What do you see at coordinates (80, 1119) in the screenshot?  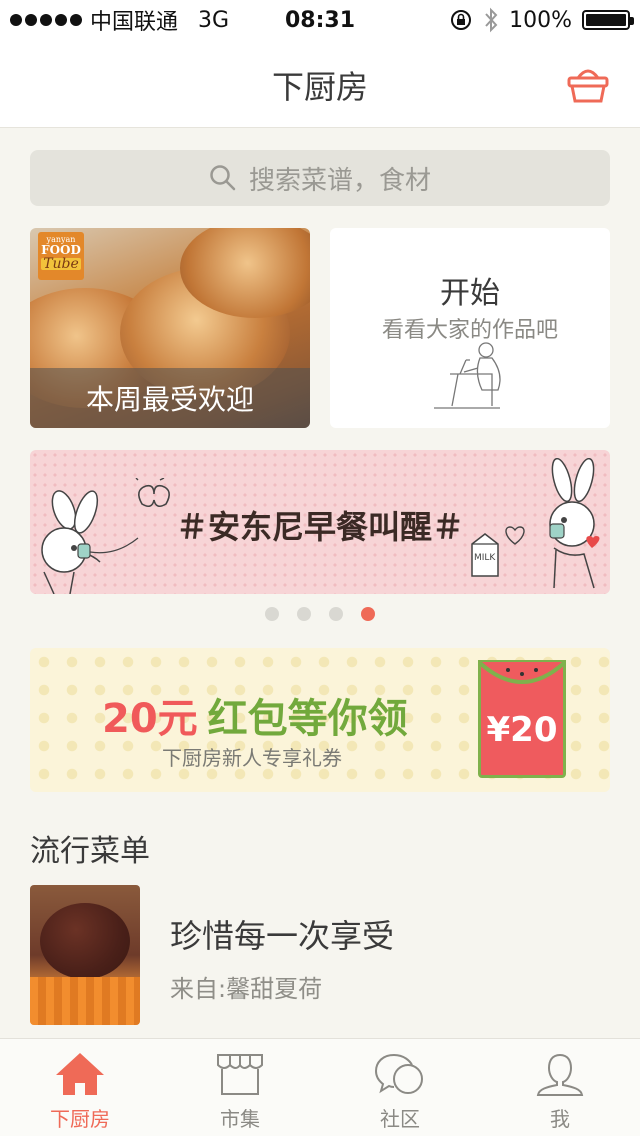 I see `tab-label: 下厨房` at bounding box center [80, 1119].